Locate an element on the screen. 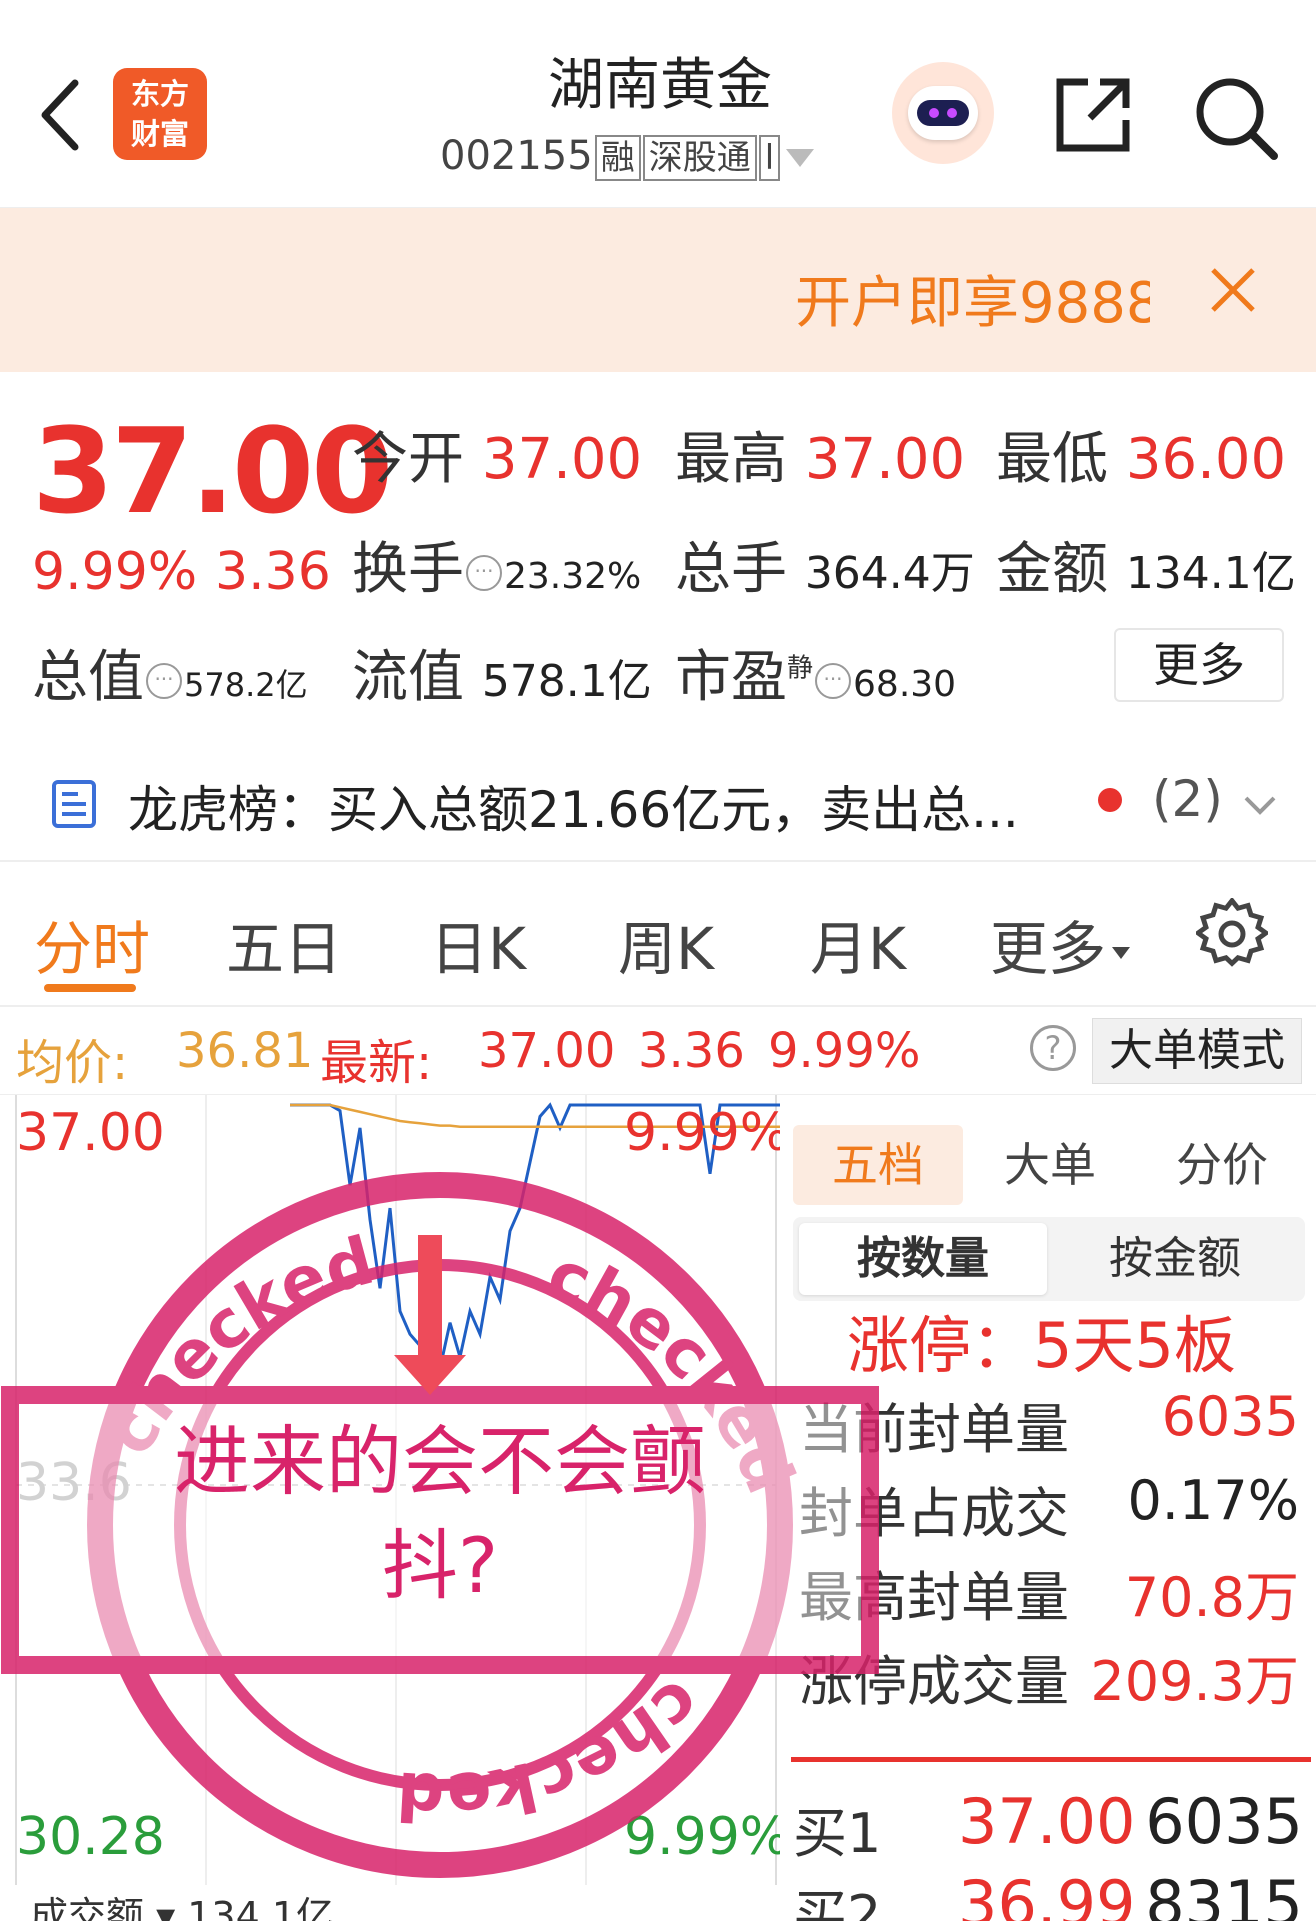  tag-connect: 深股通 is located at coordinates (699, 158).